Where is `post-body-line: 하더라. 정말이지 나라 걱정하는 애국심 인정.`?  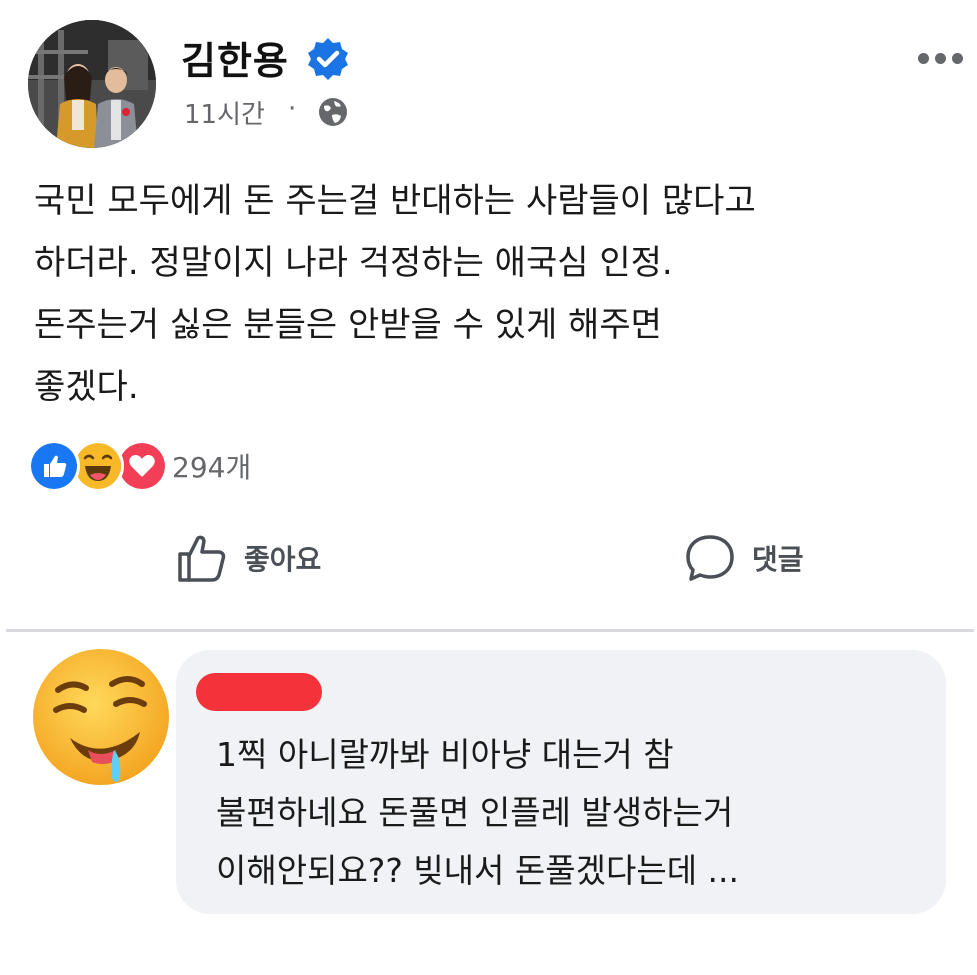
post-body-line: 하더라. 정말이지 나라 걱정하는 애국심 인정. is located at coordinates (353, 263).